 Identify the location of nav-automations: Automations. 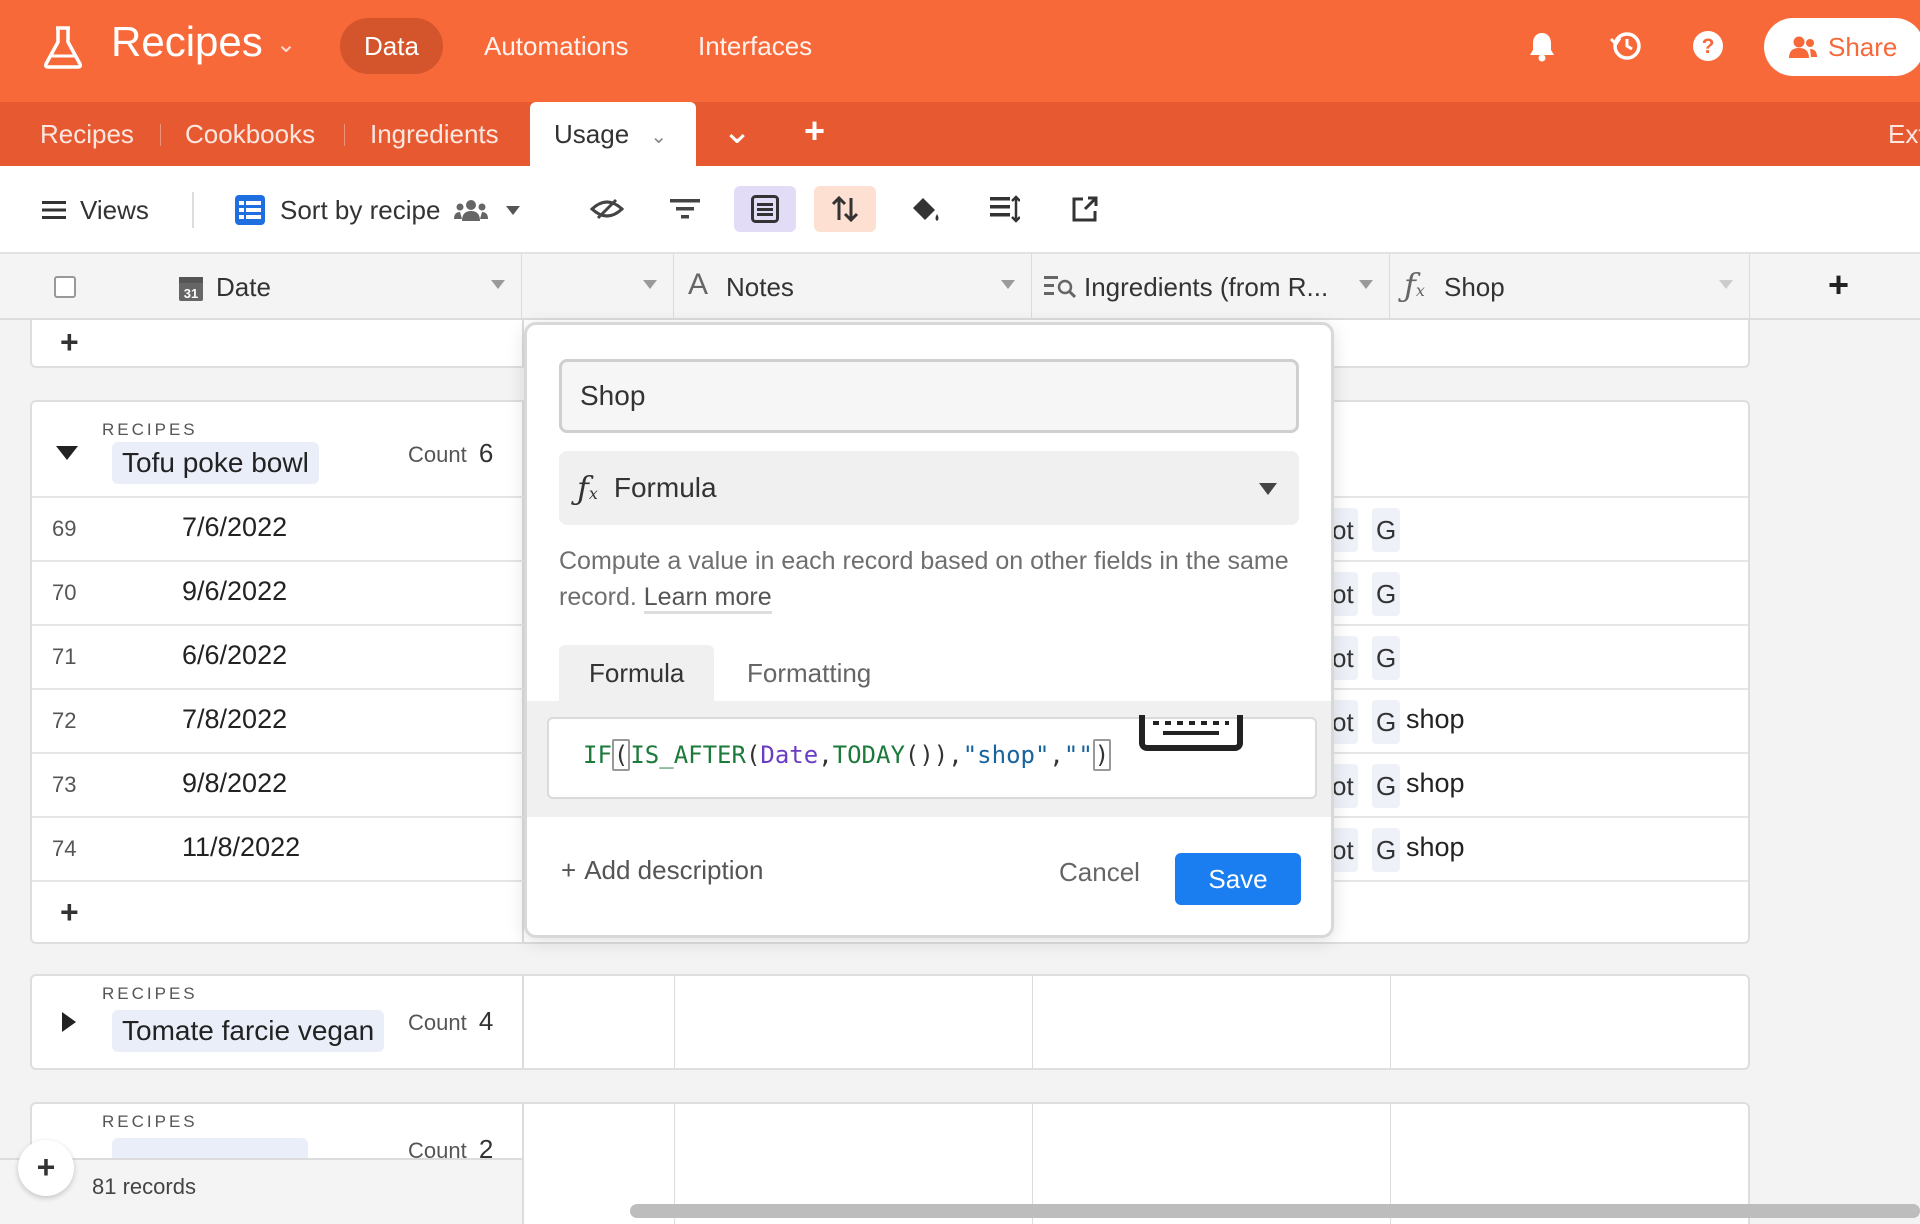
(556, 46).